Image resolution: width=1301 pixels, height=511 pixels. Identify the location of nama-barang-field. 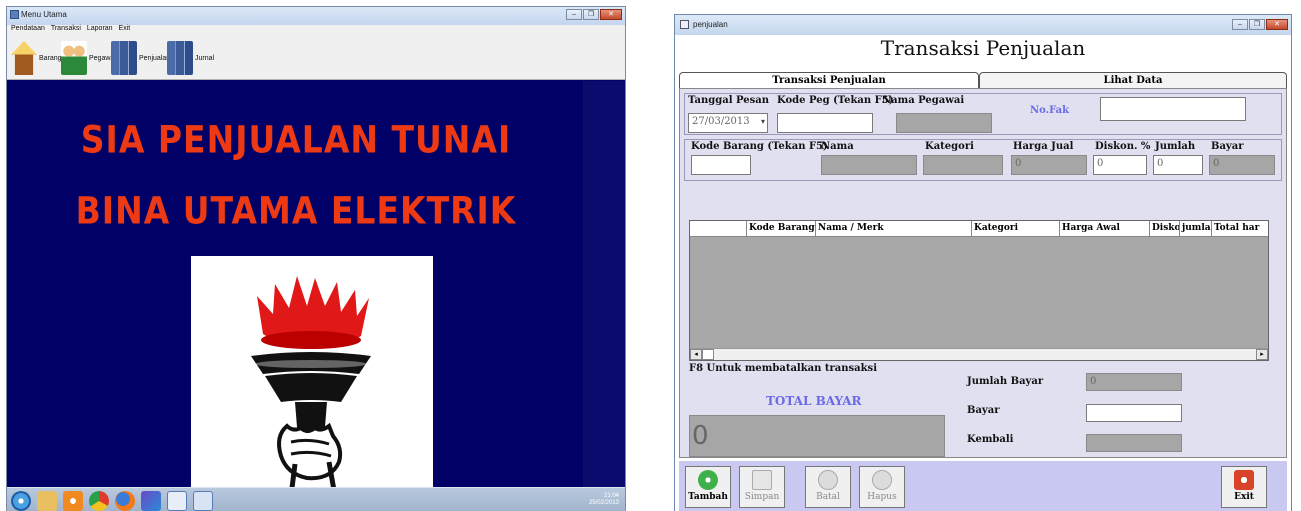
(869, 165).